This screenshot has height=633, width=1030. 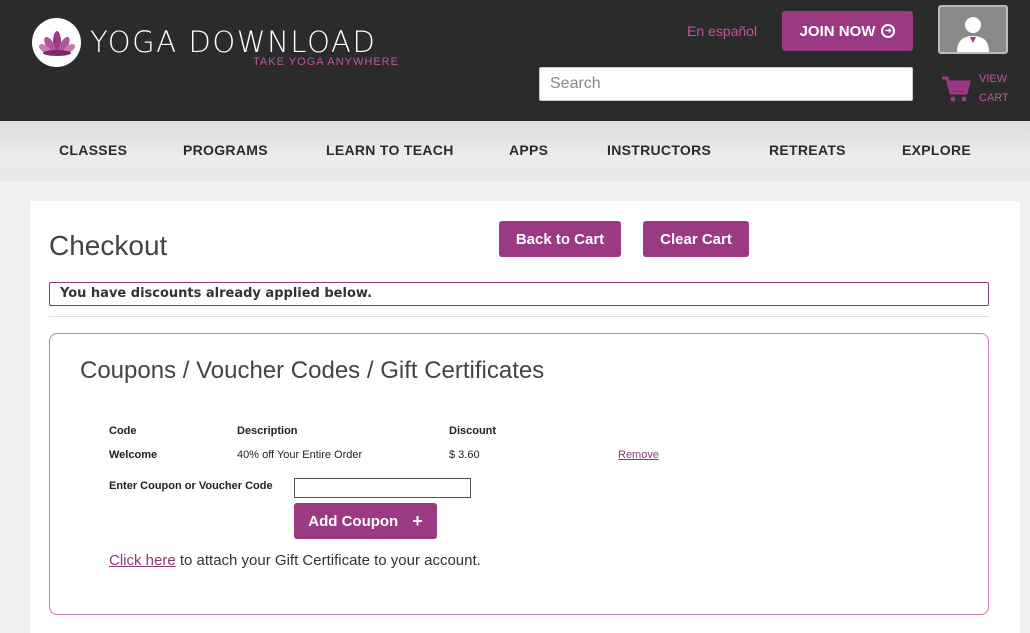 I want to click on nav-item-retreats: RETREATS, so click(x=807, y=150).